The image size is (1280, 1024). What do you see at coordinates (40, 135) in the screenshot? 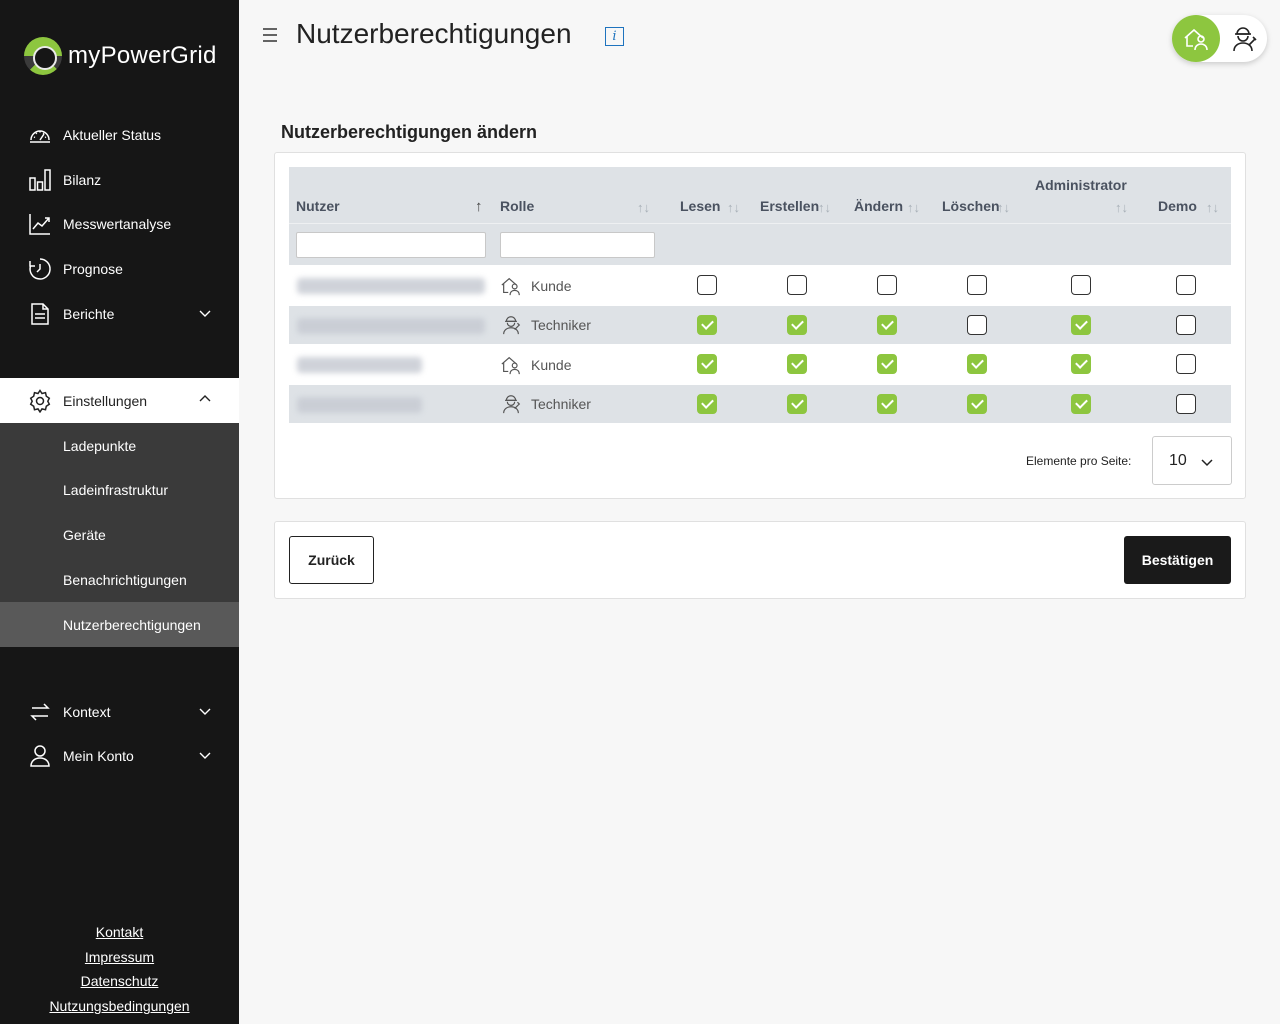
I see `gauge-icon` at bounding box center [40, 135].